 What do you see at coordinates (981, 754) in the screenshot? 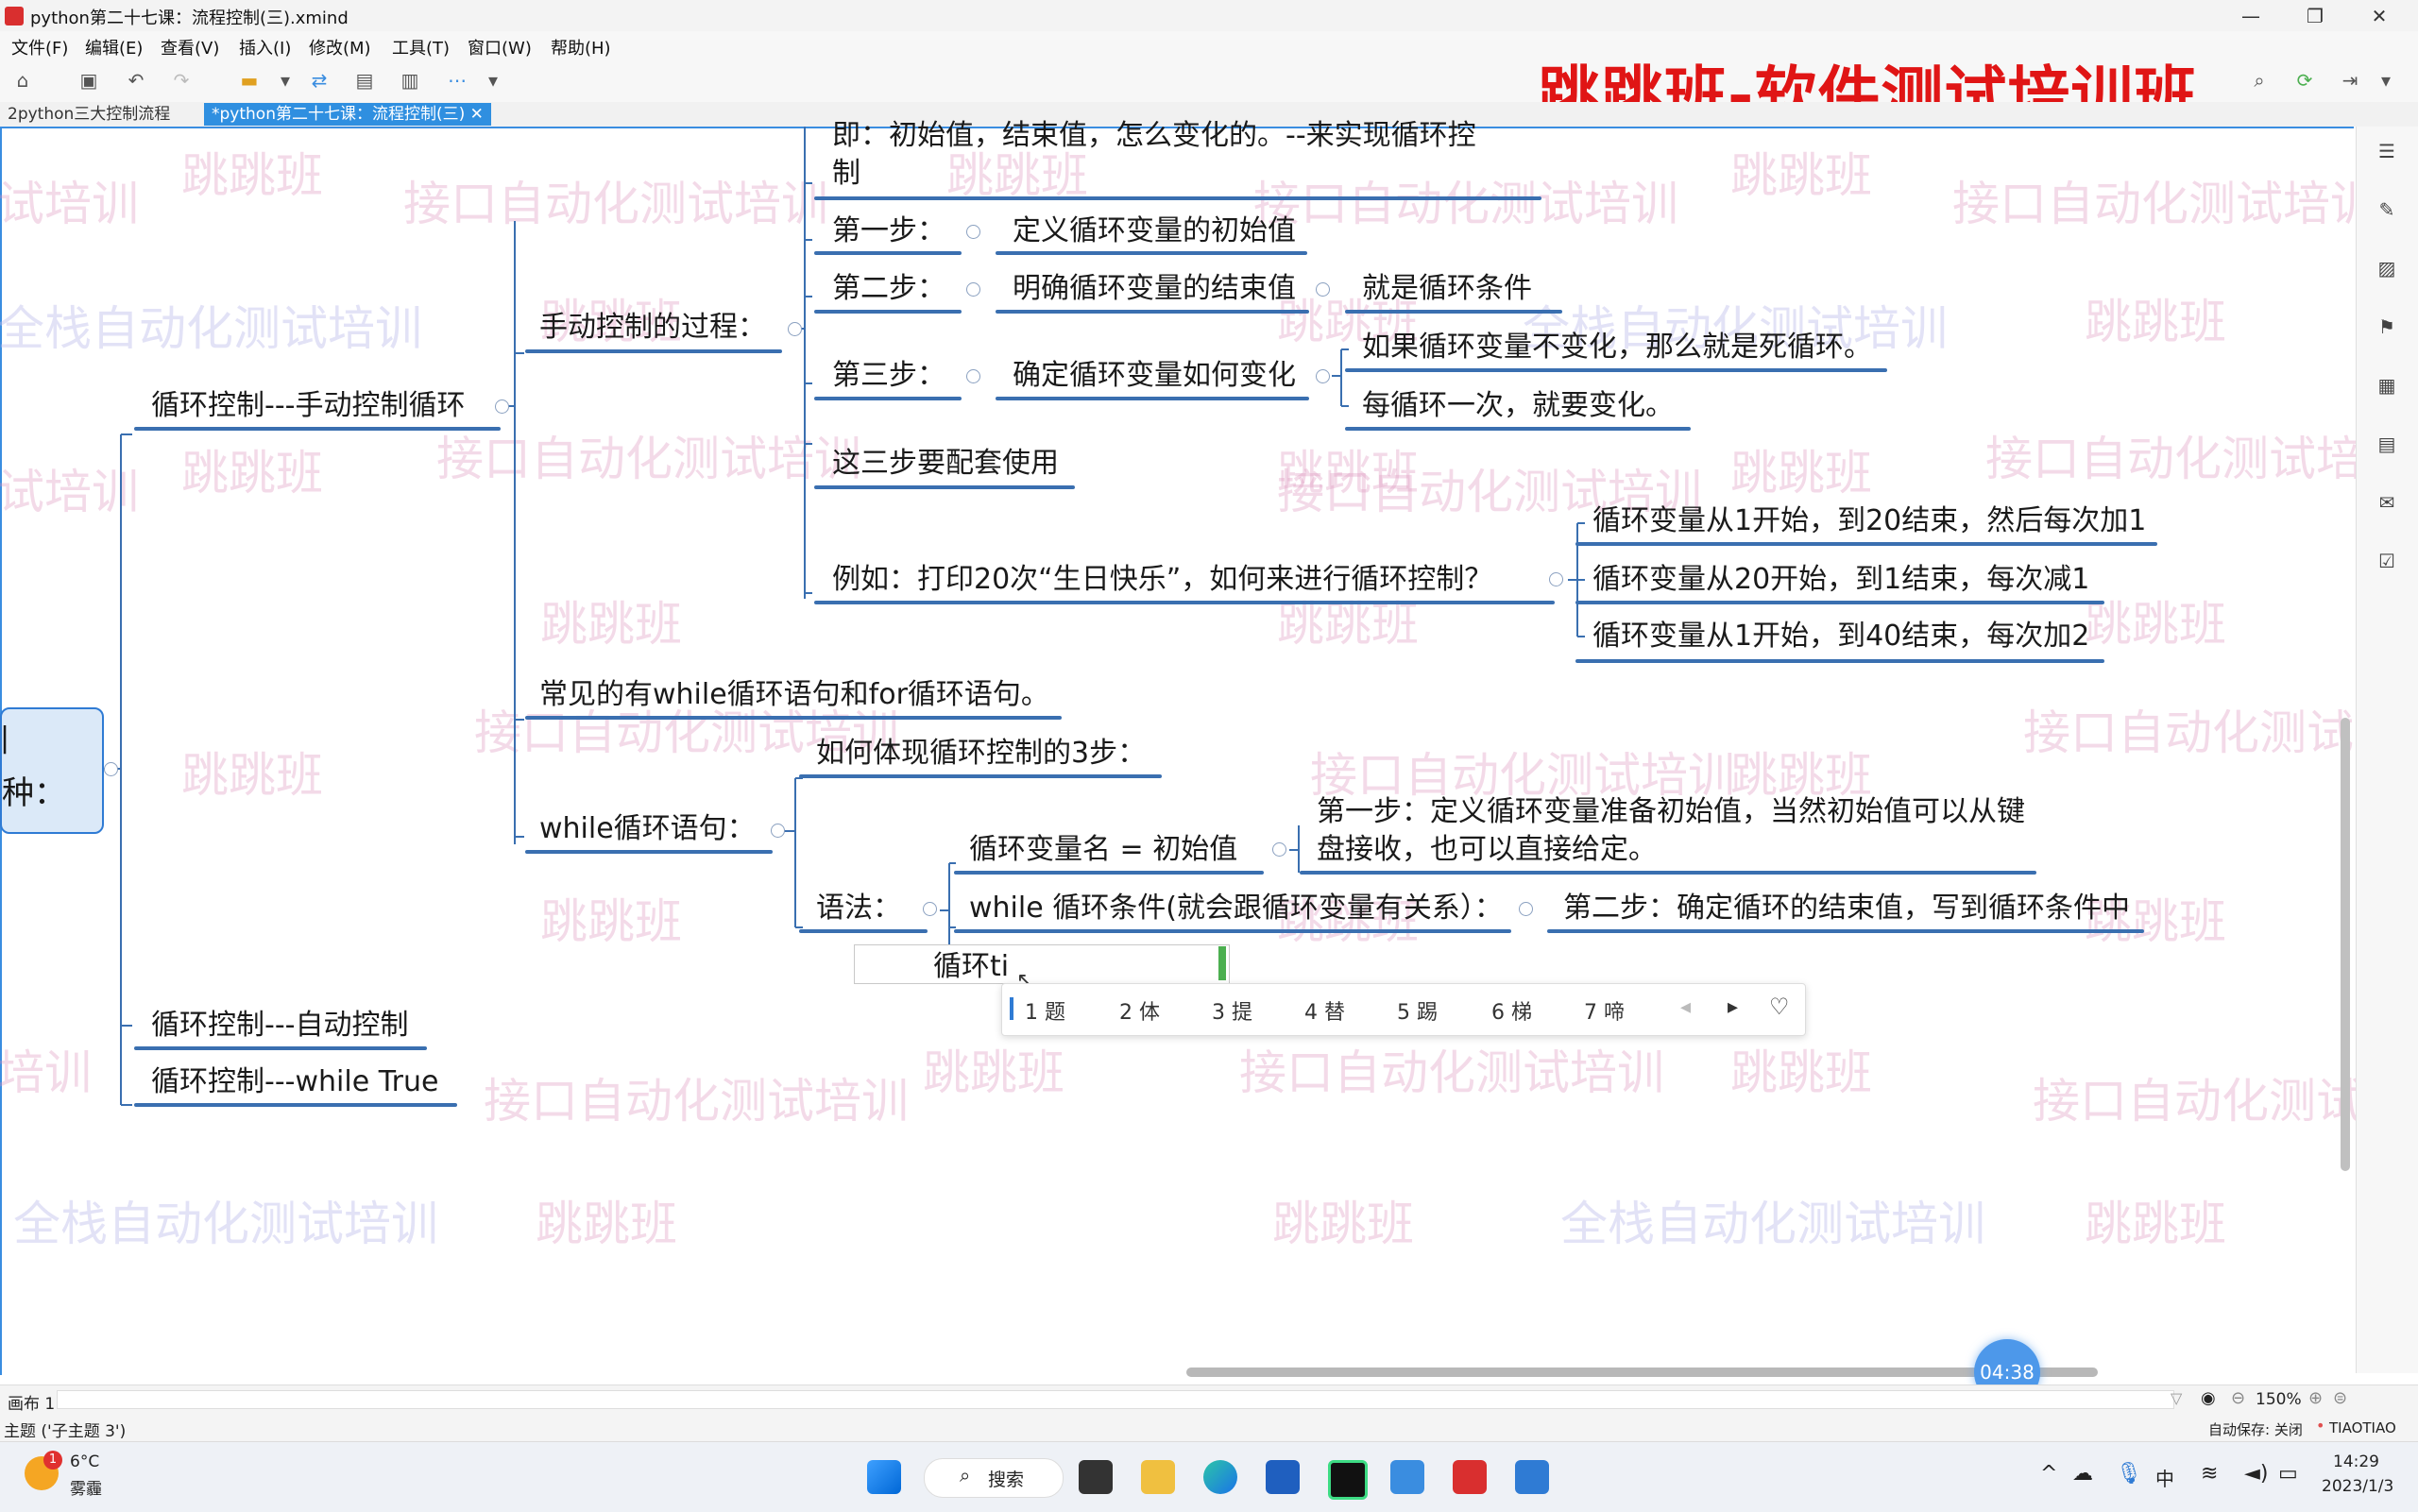
I see `topic-how-3-steps: 如何体现循环控制的3步：` at bounding box center [981, 754].